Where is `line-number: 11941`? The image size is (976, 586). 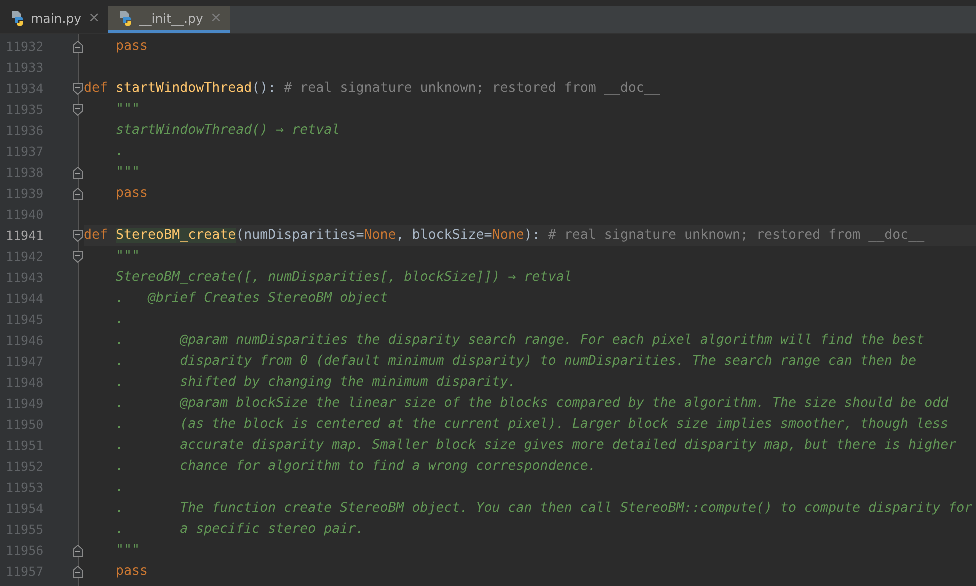 line-number: 11941 is located at coordinates (25, 235).